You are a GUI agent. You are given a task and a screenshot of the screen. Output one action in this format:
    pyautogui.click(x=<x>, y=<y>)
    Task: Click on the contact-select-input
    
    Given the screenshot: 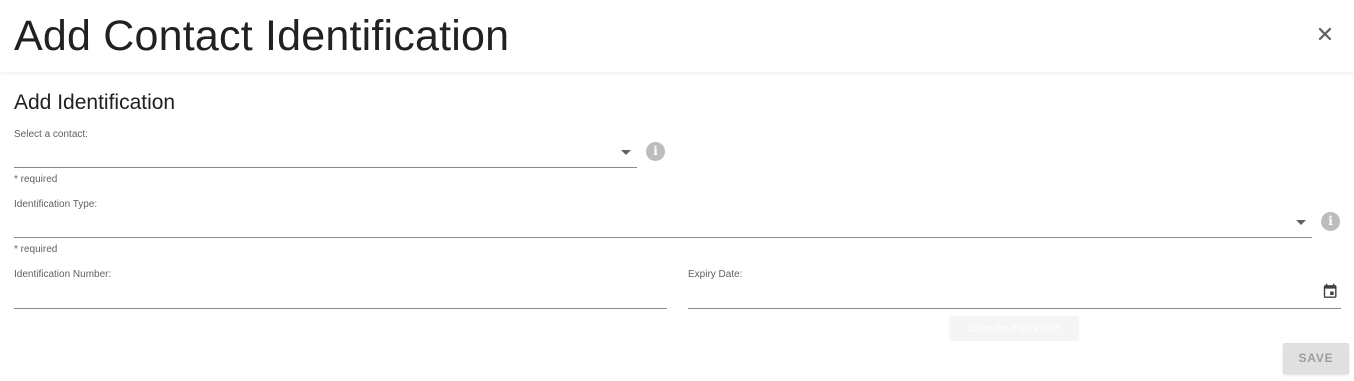 What is the action you would take?
    pyautogui.click(x=325, y=156)
    